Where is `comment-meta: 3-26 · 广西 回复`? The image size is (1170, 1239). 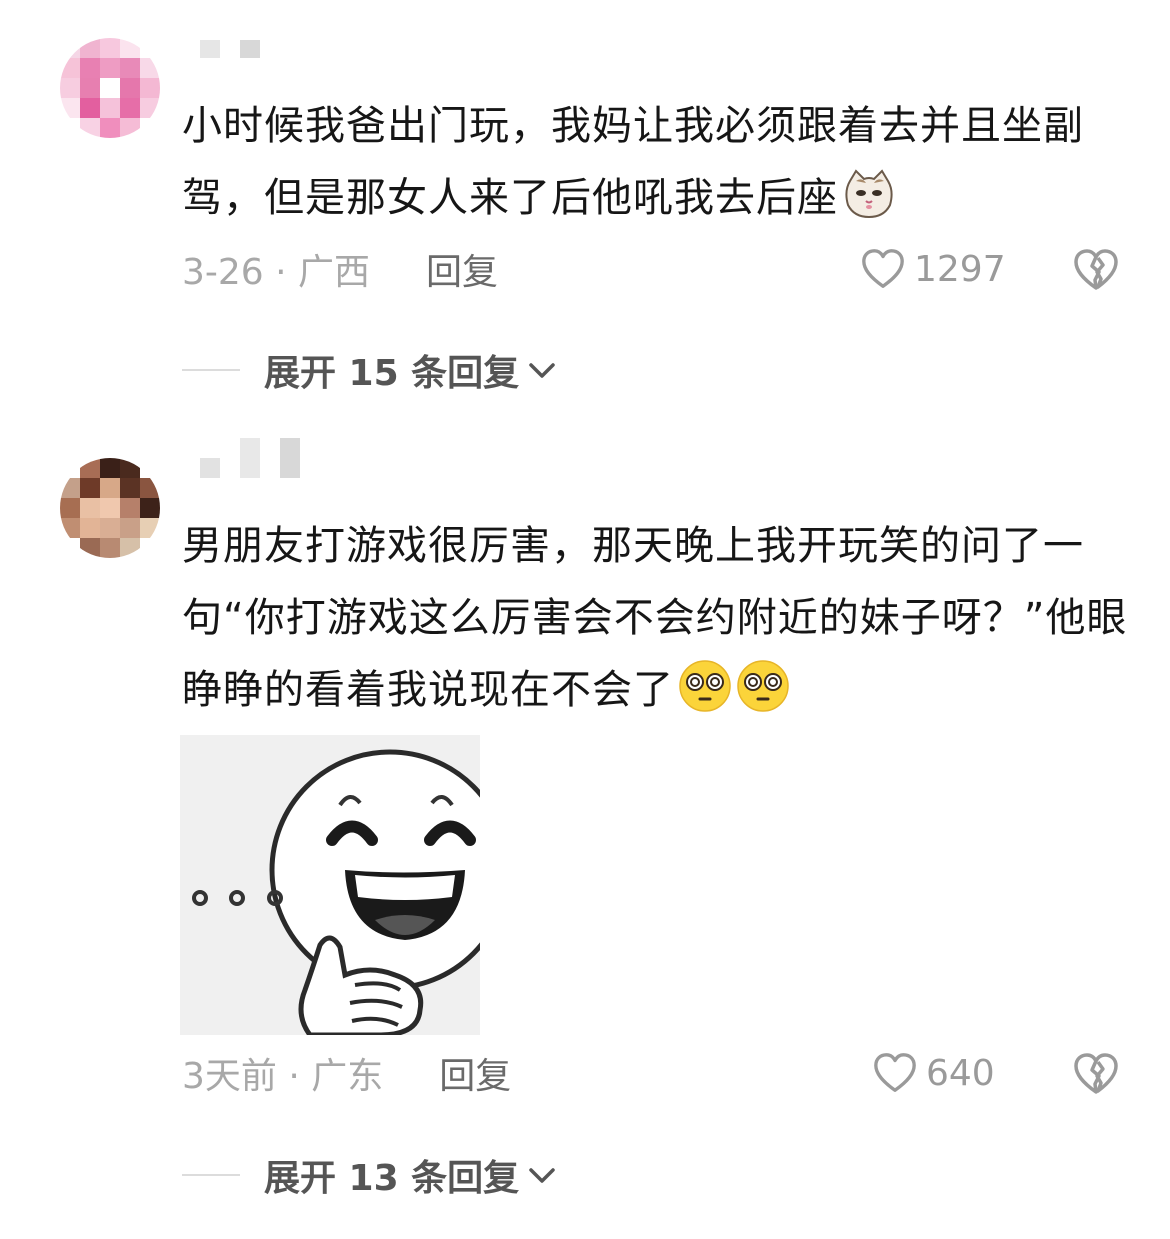
comment-meta: 3-26 · 广西 回复 is located at coordinates (340, 269).